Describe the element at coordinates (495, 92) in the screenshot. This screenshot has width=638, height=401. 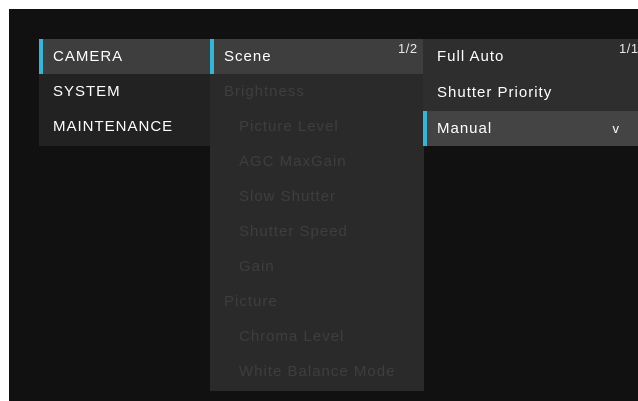
I see `scene-option-label: Shutter Priority` at that location.